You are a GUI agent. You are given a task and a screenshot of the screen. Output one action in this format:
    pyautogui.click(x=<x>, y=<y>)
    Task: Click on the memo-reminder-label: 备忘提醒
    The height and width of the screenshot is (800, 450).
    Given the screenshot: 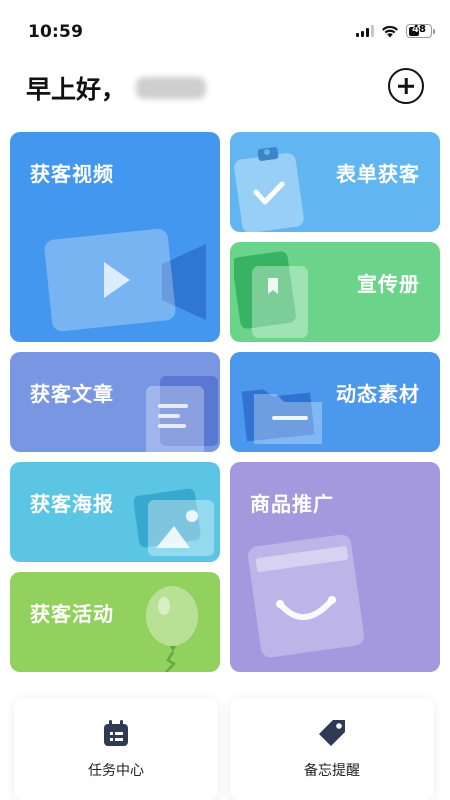 What is the action you would take?
    pyautogui.click(x=332, y=771)
    